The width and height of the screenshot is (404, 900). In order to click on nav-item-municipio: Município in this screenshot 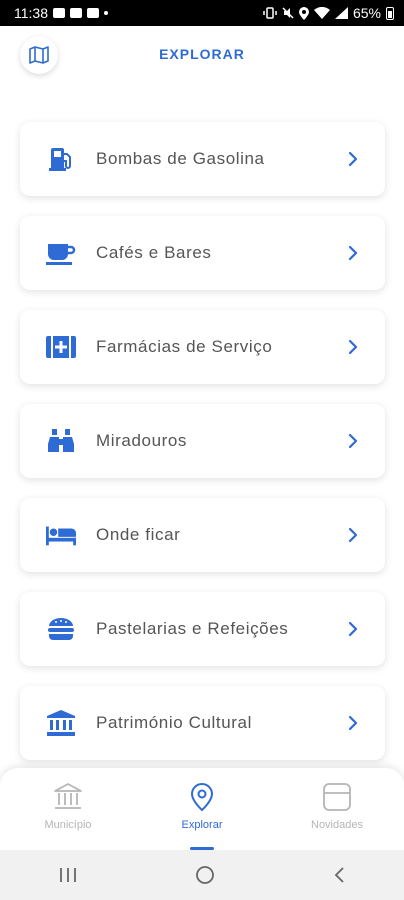, I will do `click(68, 806)`.